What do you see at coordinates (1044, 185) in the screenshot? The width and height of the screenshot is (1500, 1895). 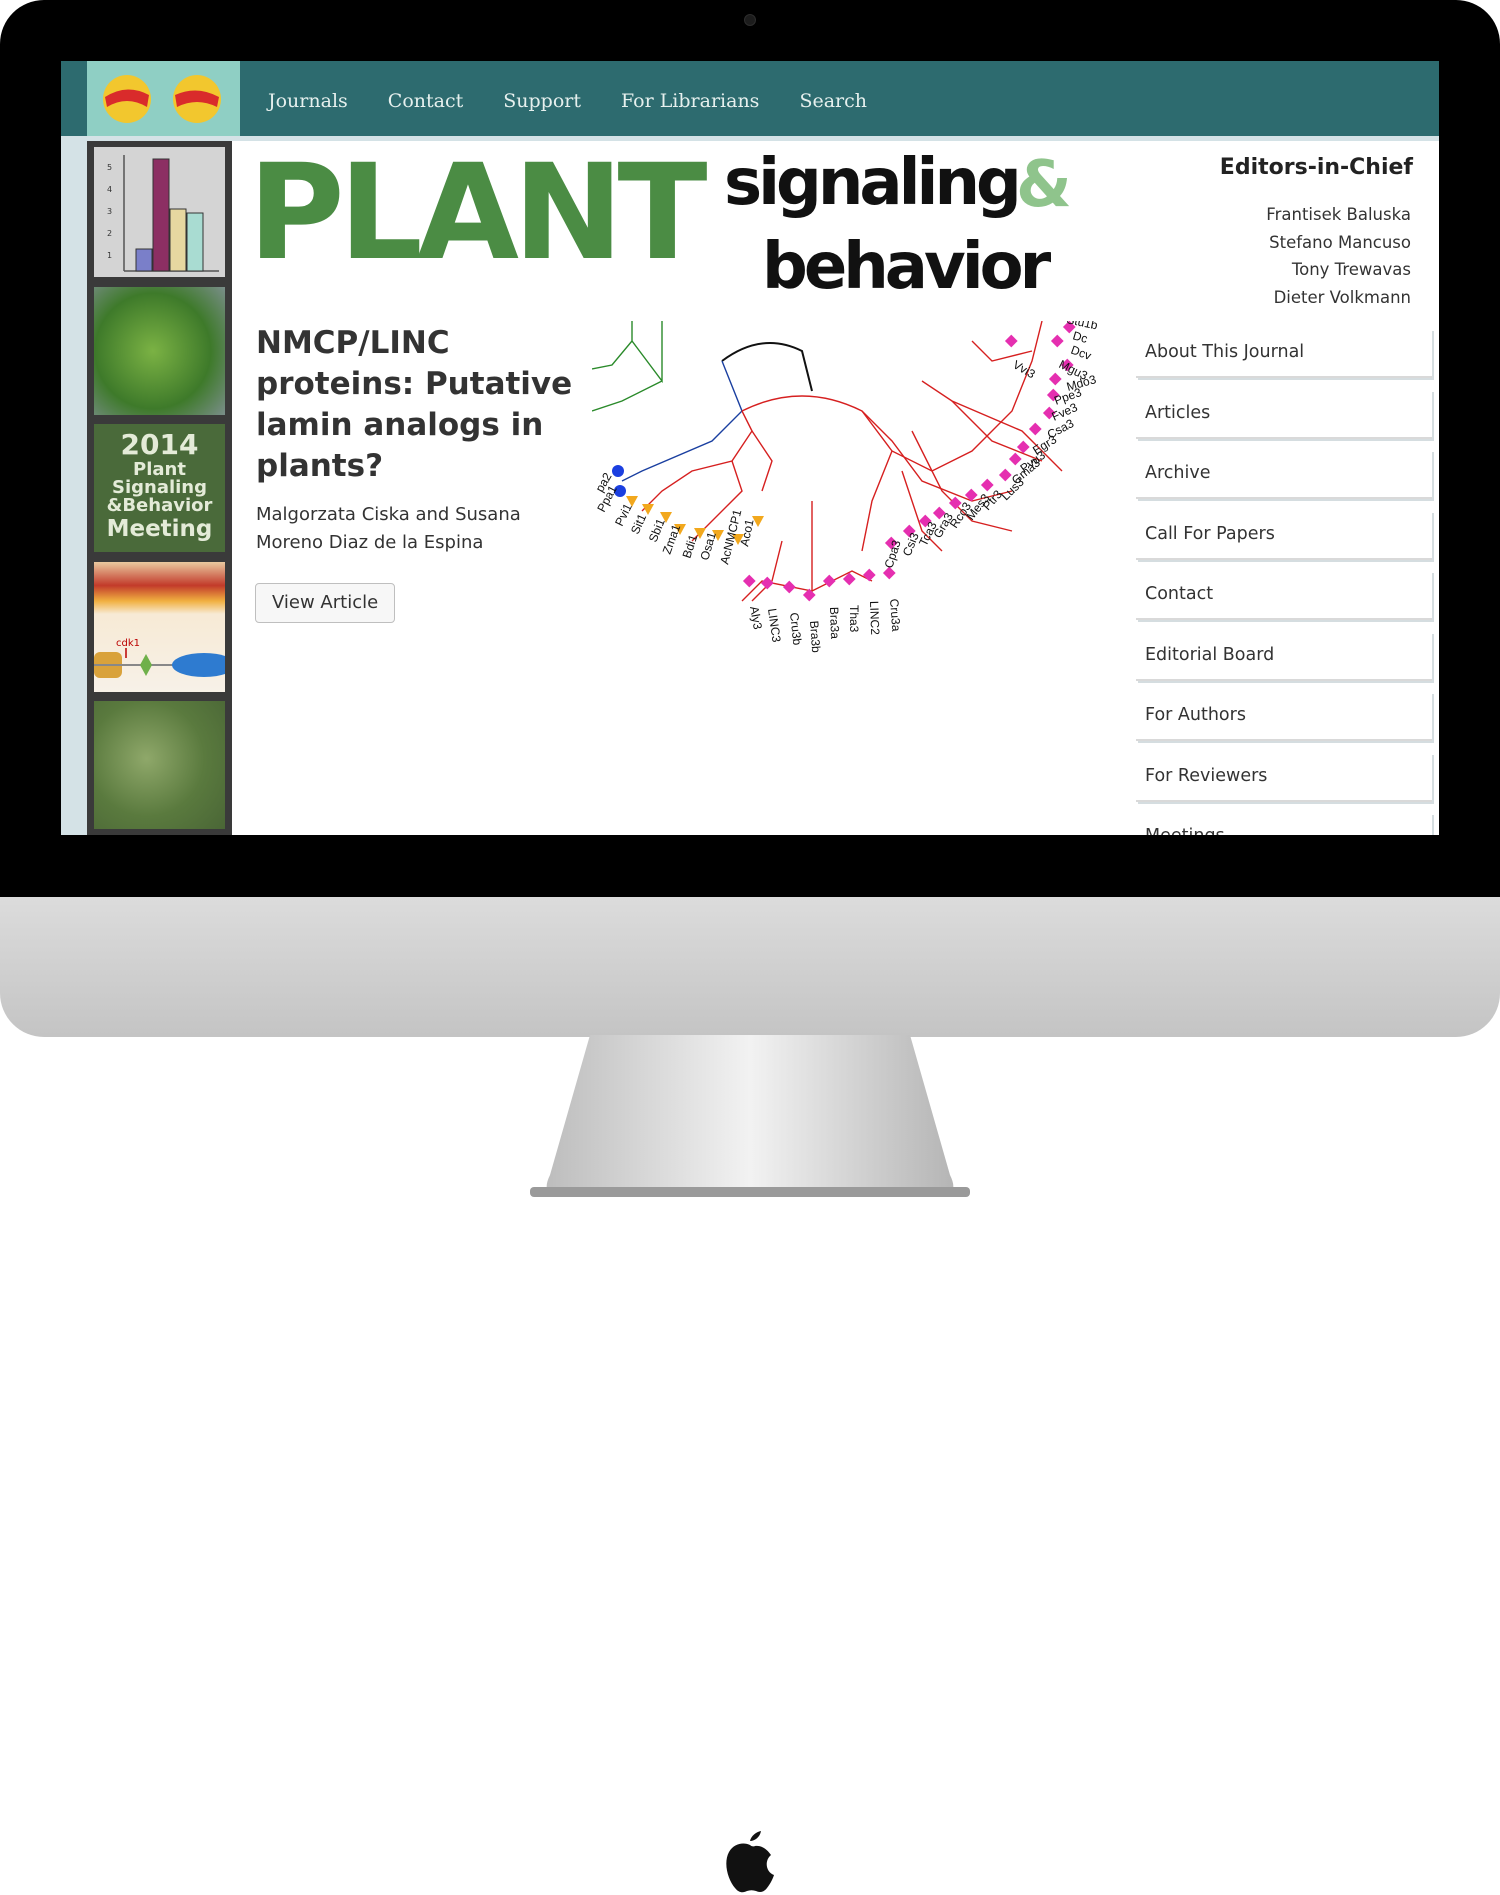 I see `masthead-ampersand: &` at bounding box center [1044, 185].